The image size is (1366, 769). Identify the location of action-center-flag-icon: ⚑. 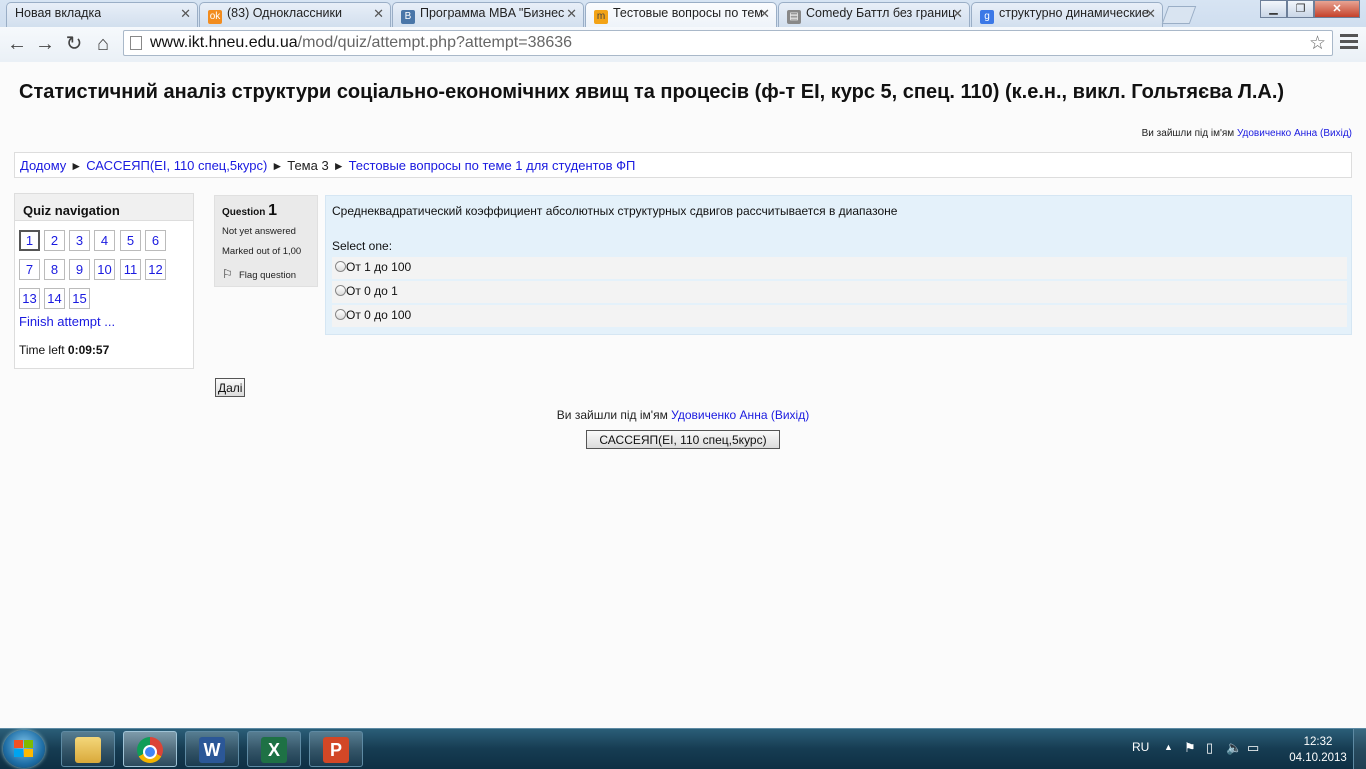
(1190, 748).